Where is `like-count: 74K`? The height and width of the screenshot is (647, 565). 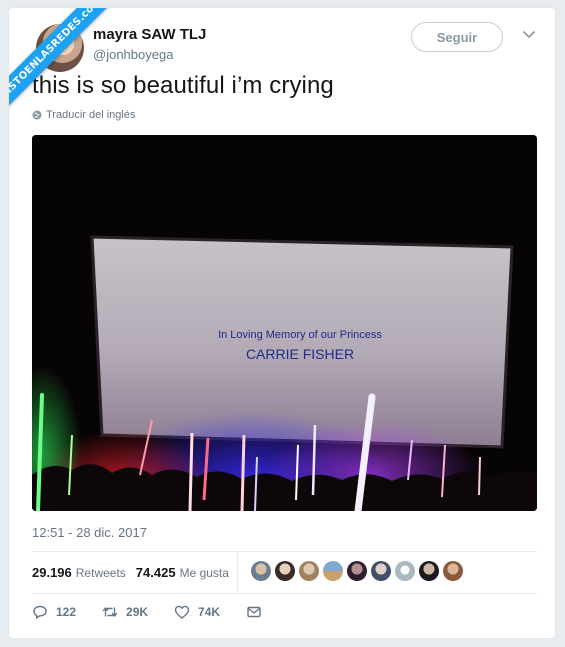 like-count: 74K is located at coordinates (209, 612).